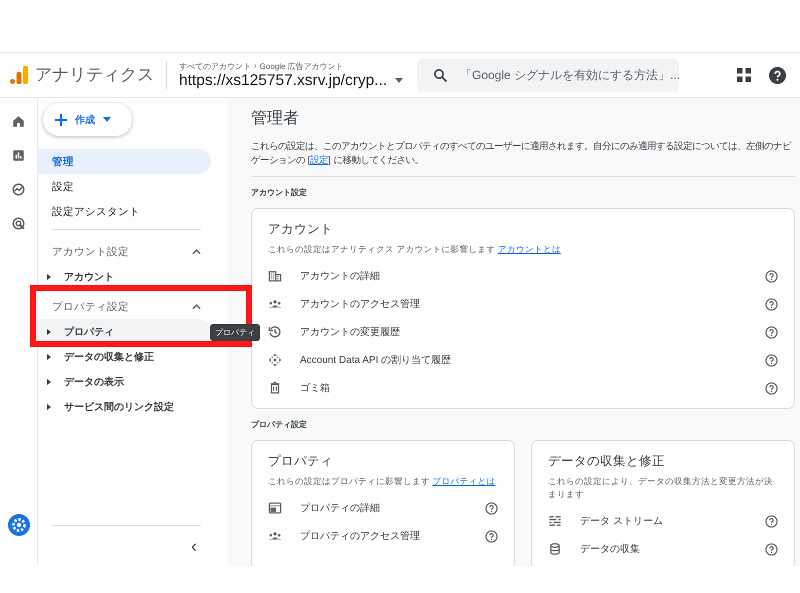  I want to click on help-link: アカウントとは, so click(529, 249).